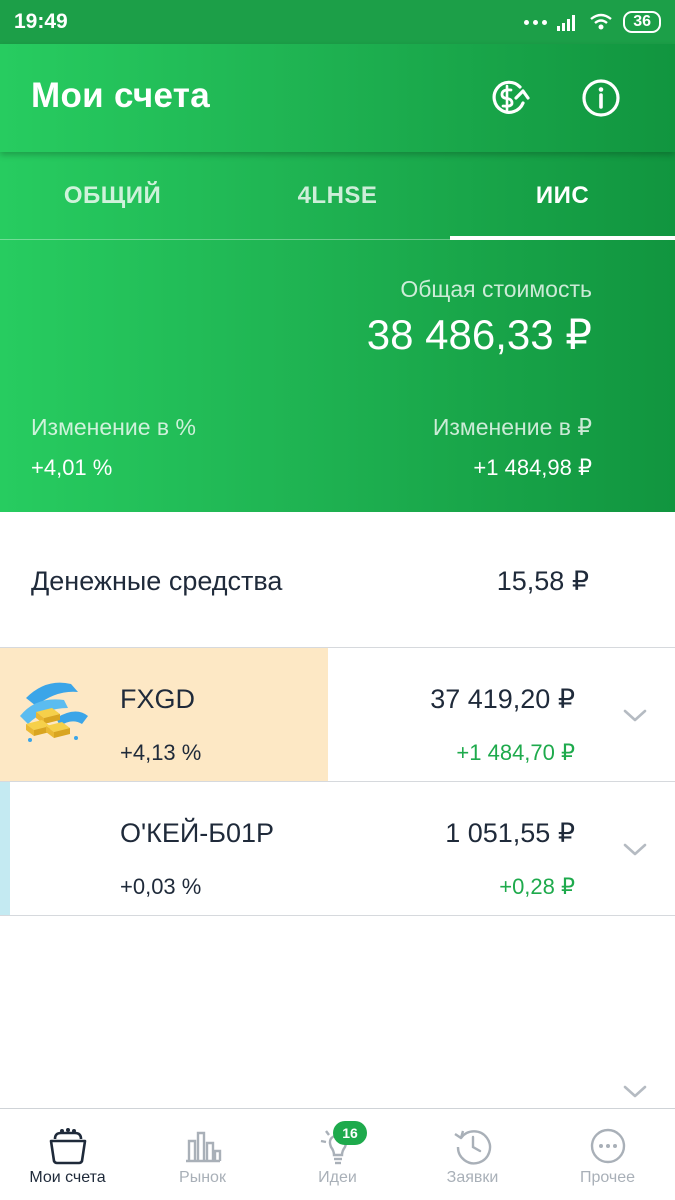 Image resolution: width=675 pixels, height=1200 pixels. Describe the element at coordinates (562, 238) in the screenshot. I see `tab-selected-indicator` at that location.